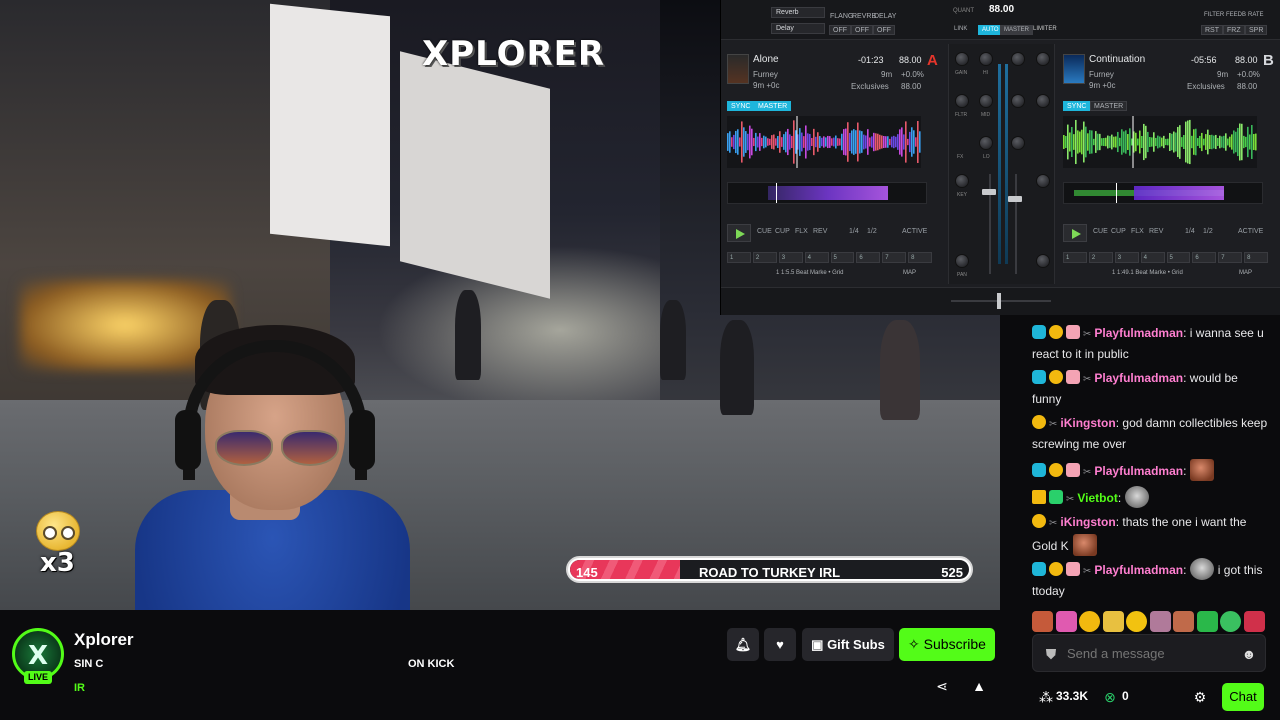 This screenshot has width=1280, height=720. What do you see at coordinates (1156, 231) in the screenshot?
I see `deck-b-rev: REV` at bounding box center [1156, 231].